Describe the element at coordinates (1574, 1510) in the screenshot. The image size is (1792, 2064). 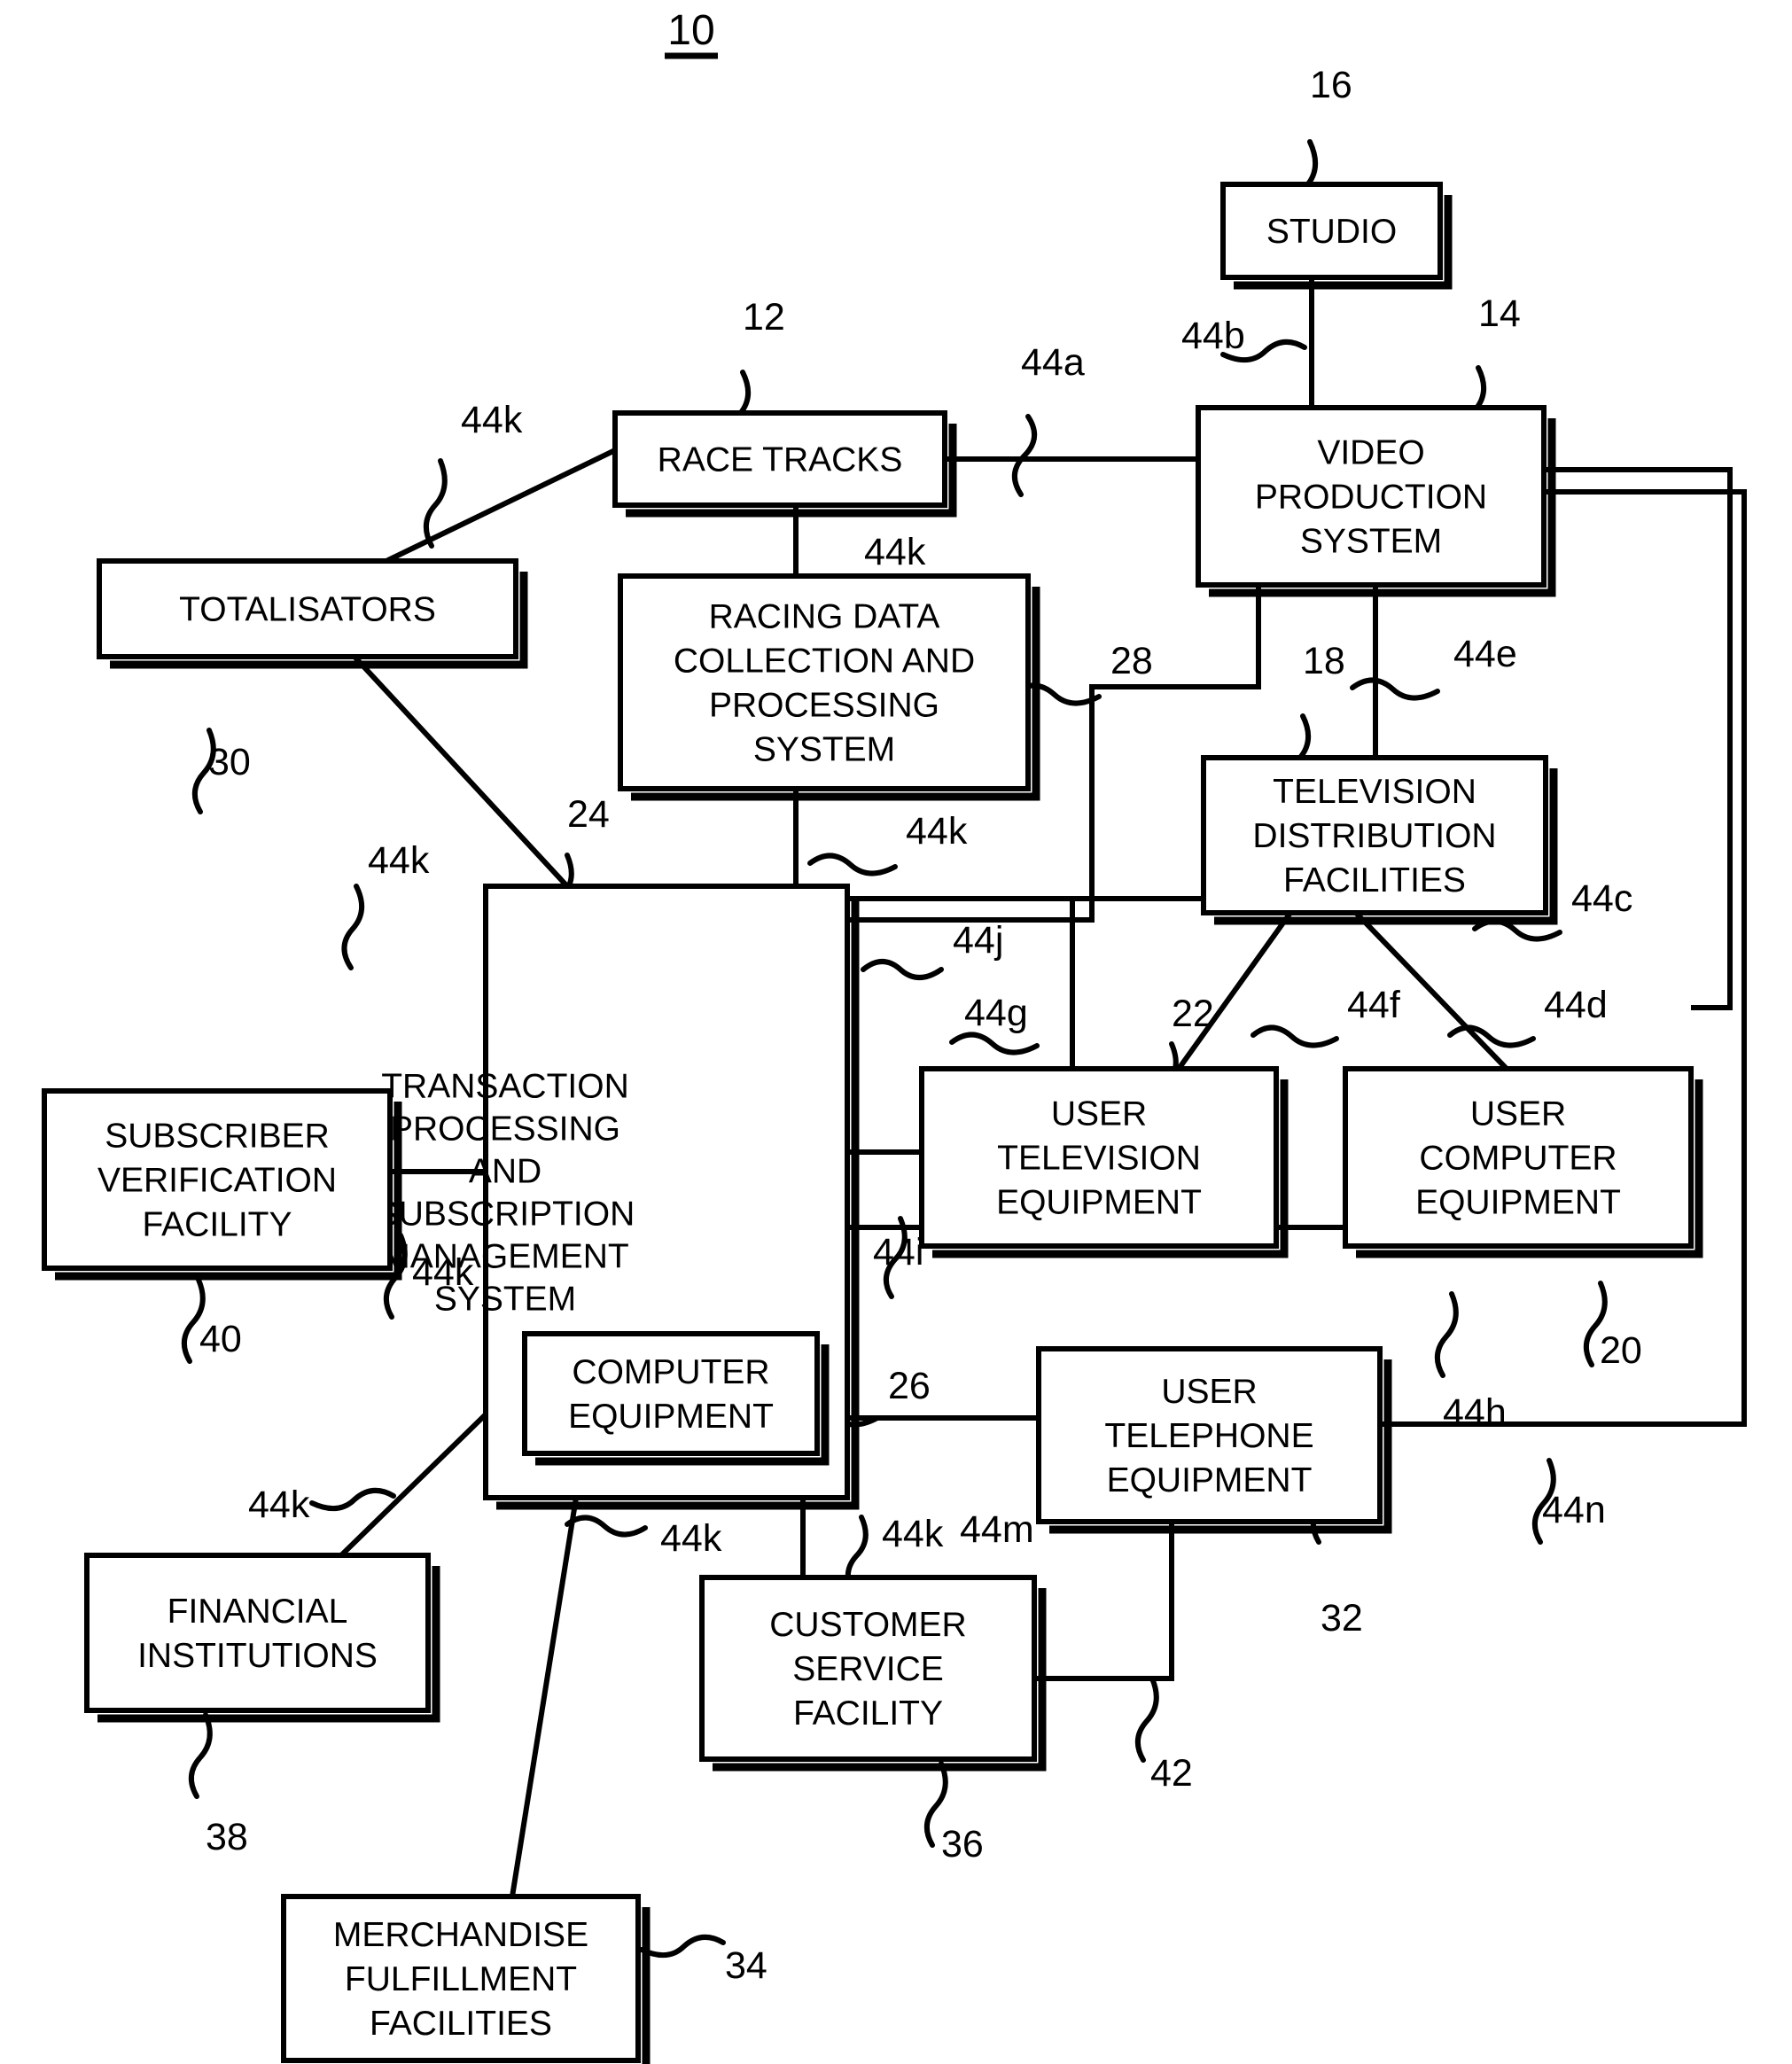
I see `reference-numeral: 44n` at that location.